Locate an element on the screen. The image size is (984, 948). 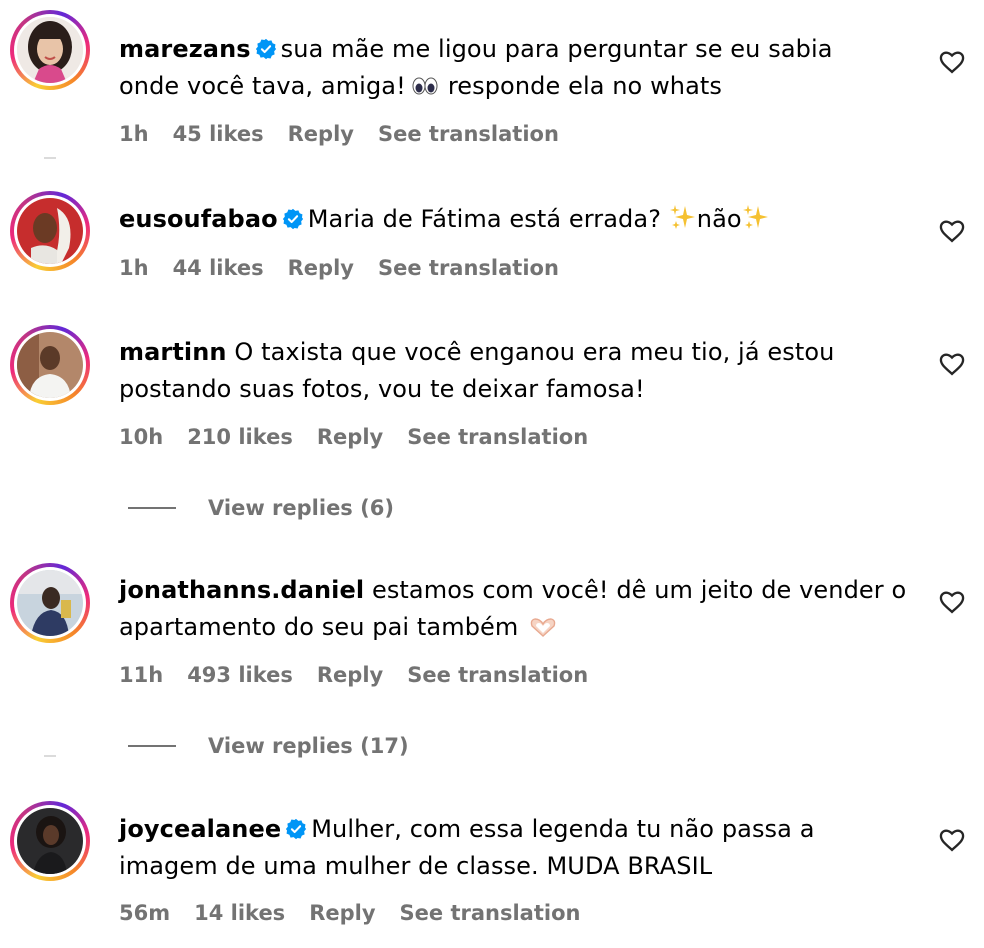
comment-username: joycealanee is located at coordinates (200, 829).